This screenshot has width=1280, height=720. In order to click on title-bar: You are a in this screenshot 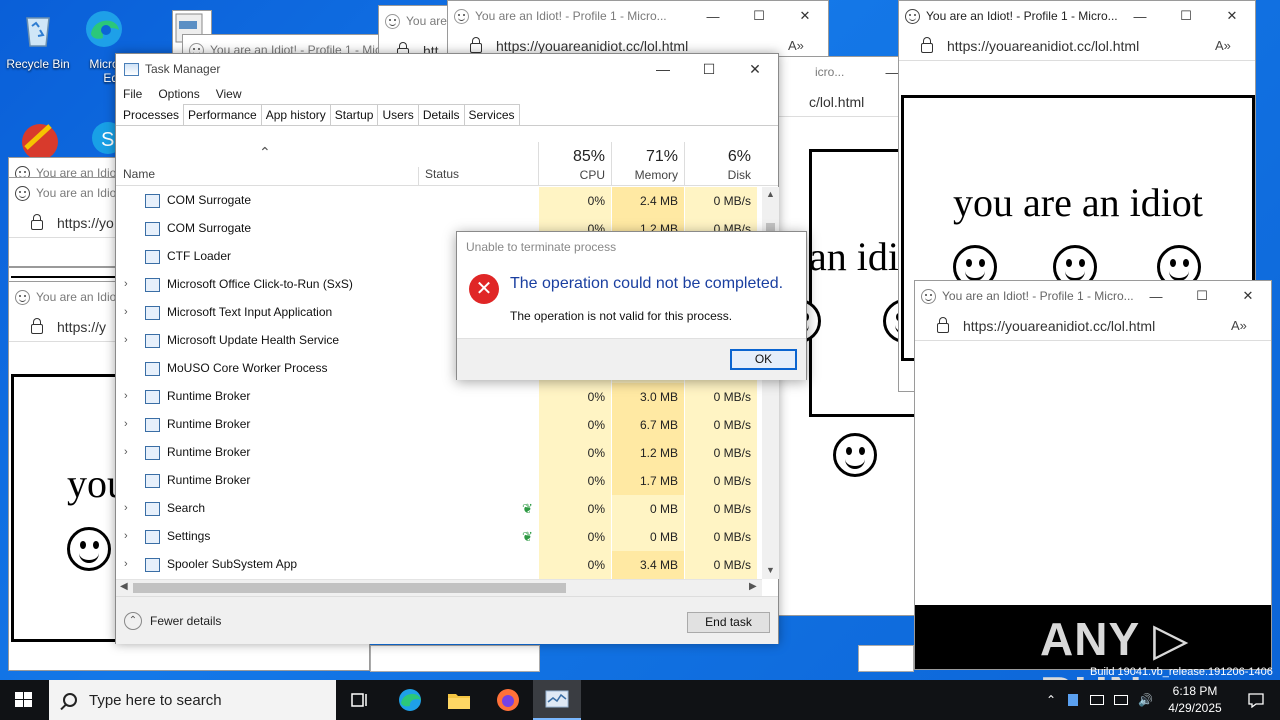, I will do `click(418, 21)`.